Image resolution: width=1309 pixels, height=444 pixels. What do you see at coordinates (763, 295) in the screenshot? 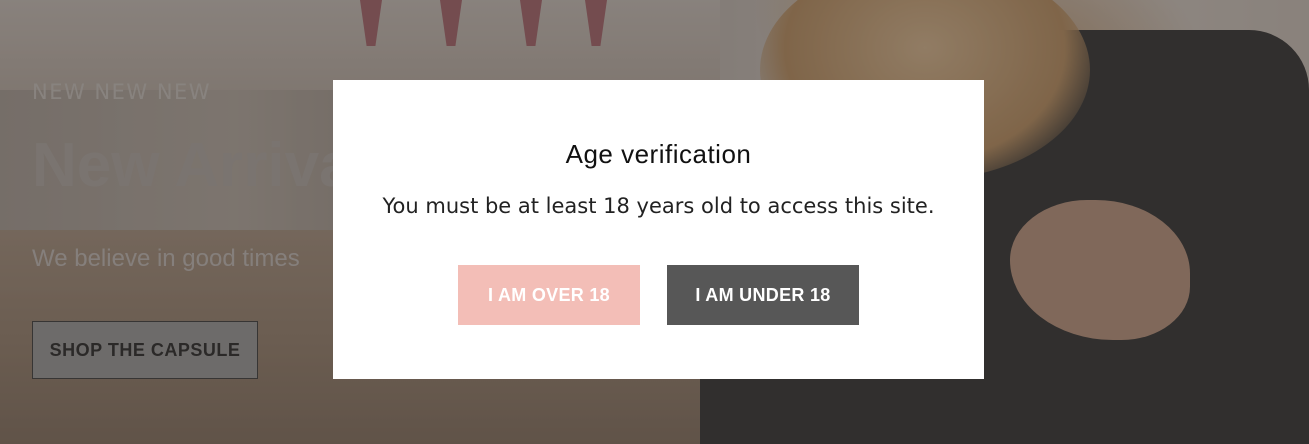
I see `under-18-button: I AM UNDER 18` at bounding box center [763, 295].